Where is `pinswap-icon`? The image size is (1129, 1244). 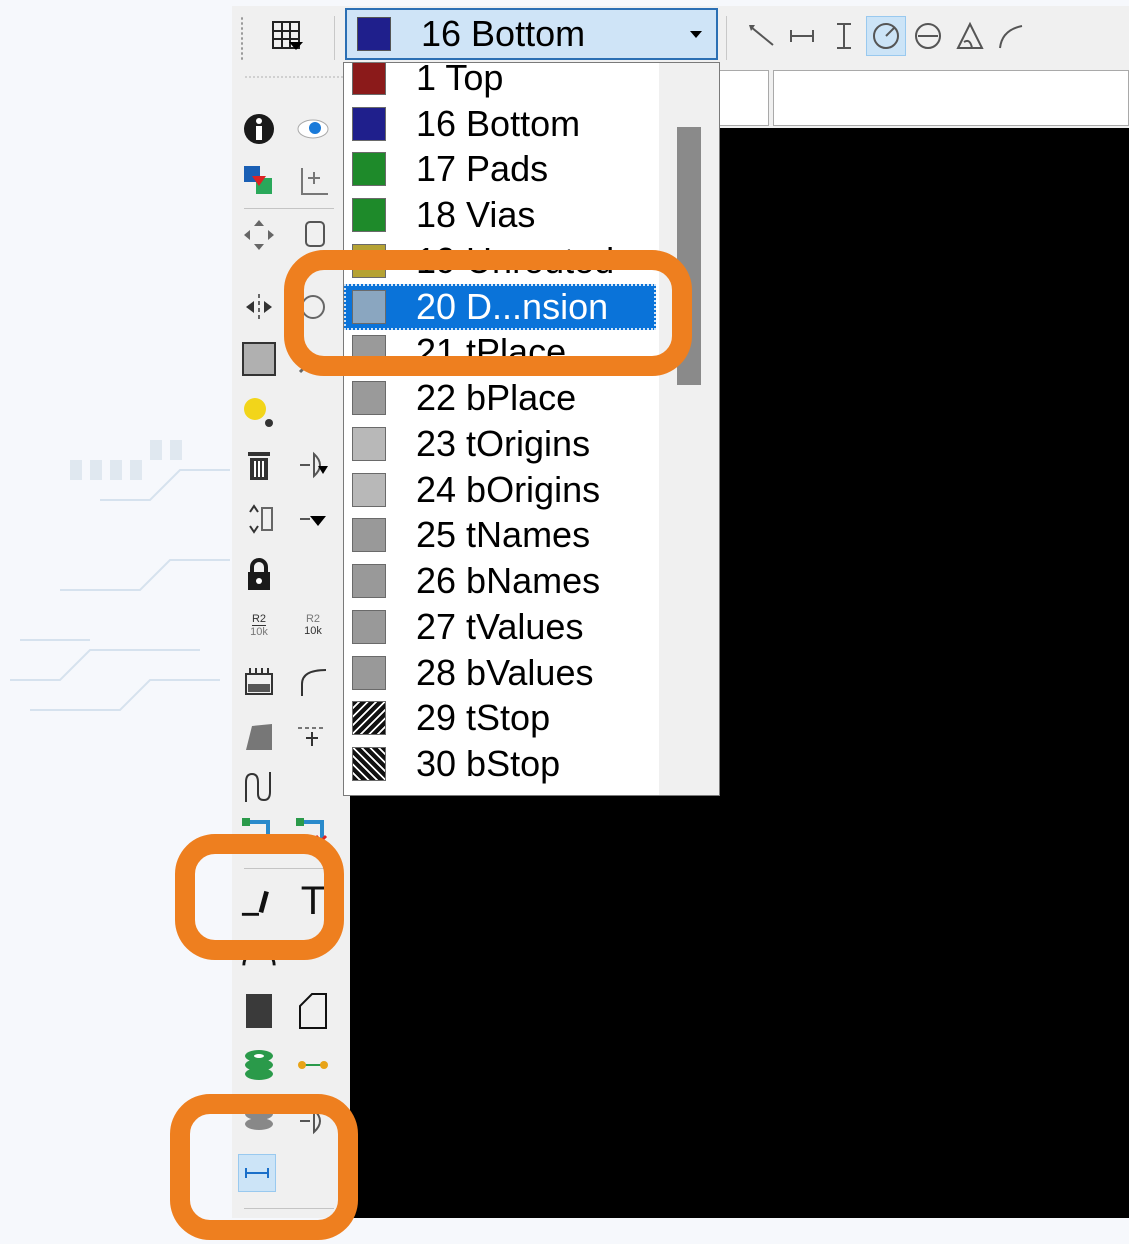 pinswap-icon is located at coordinates (259, 519).